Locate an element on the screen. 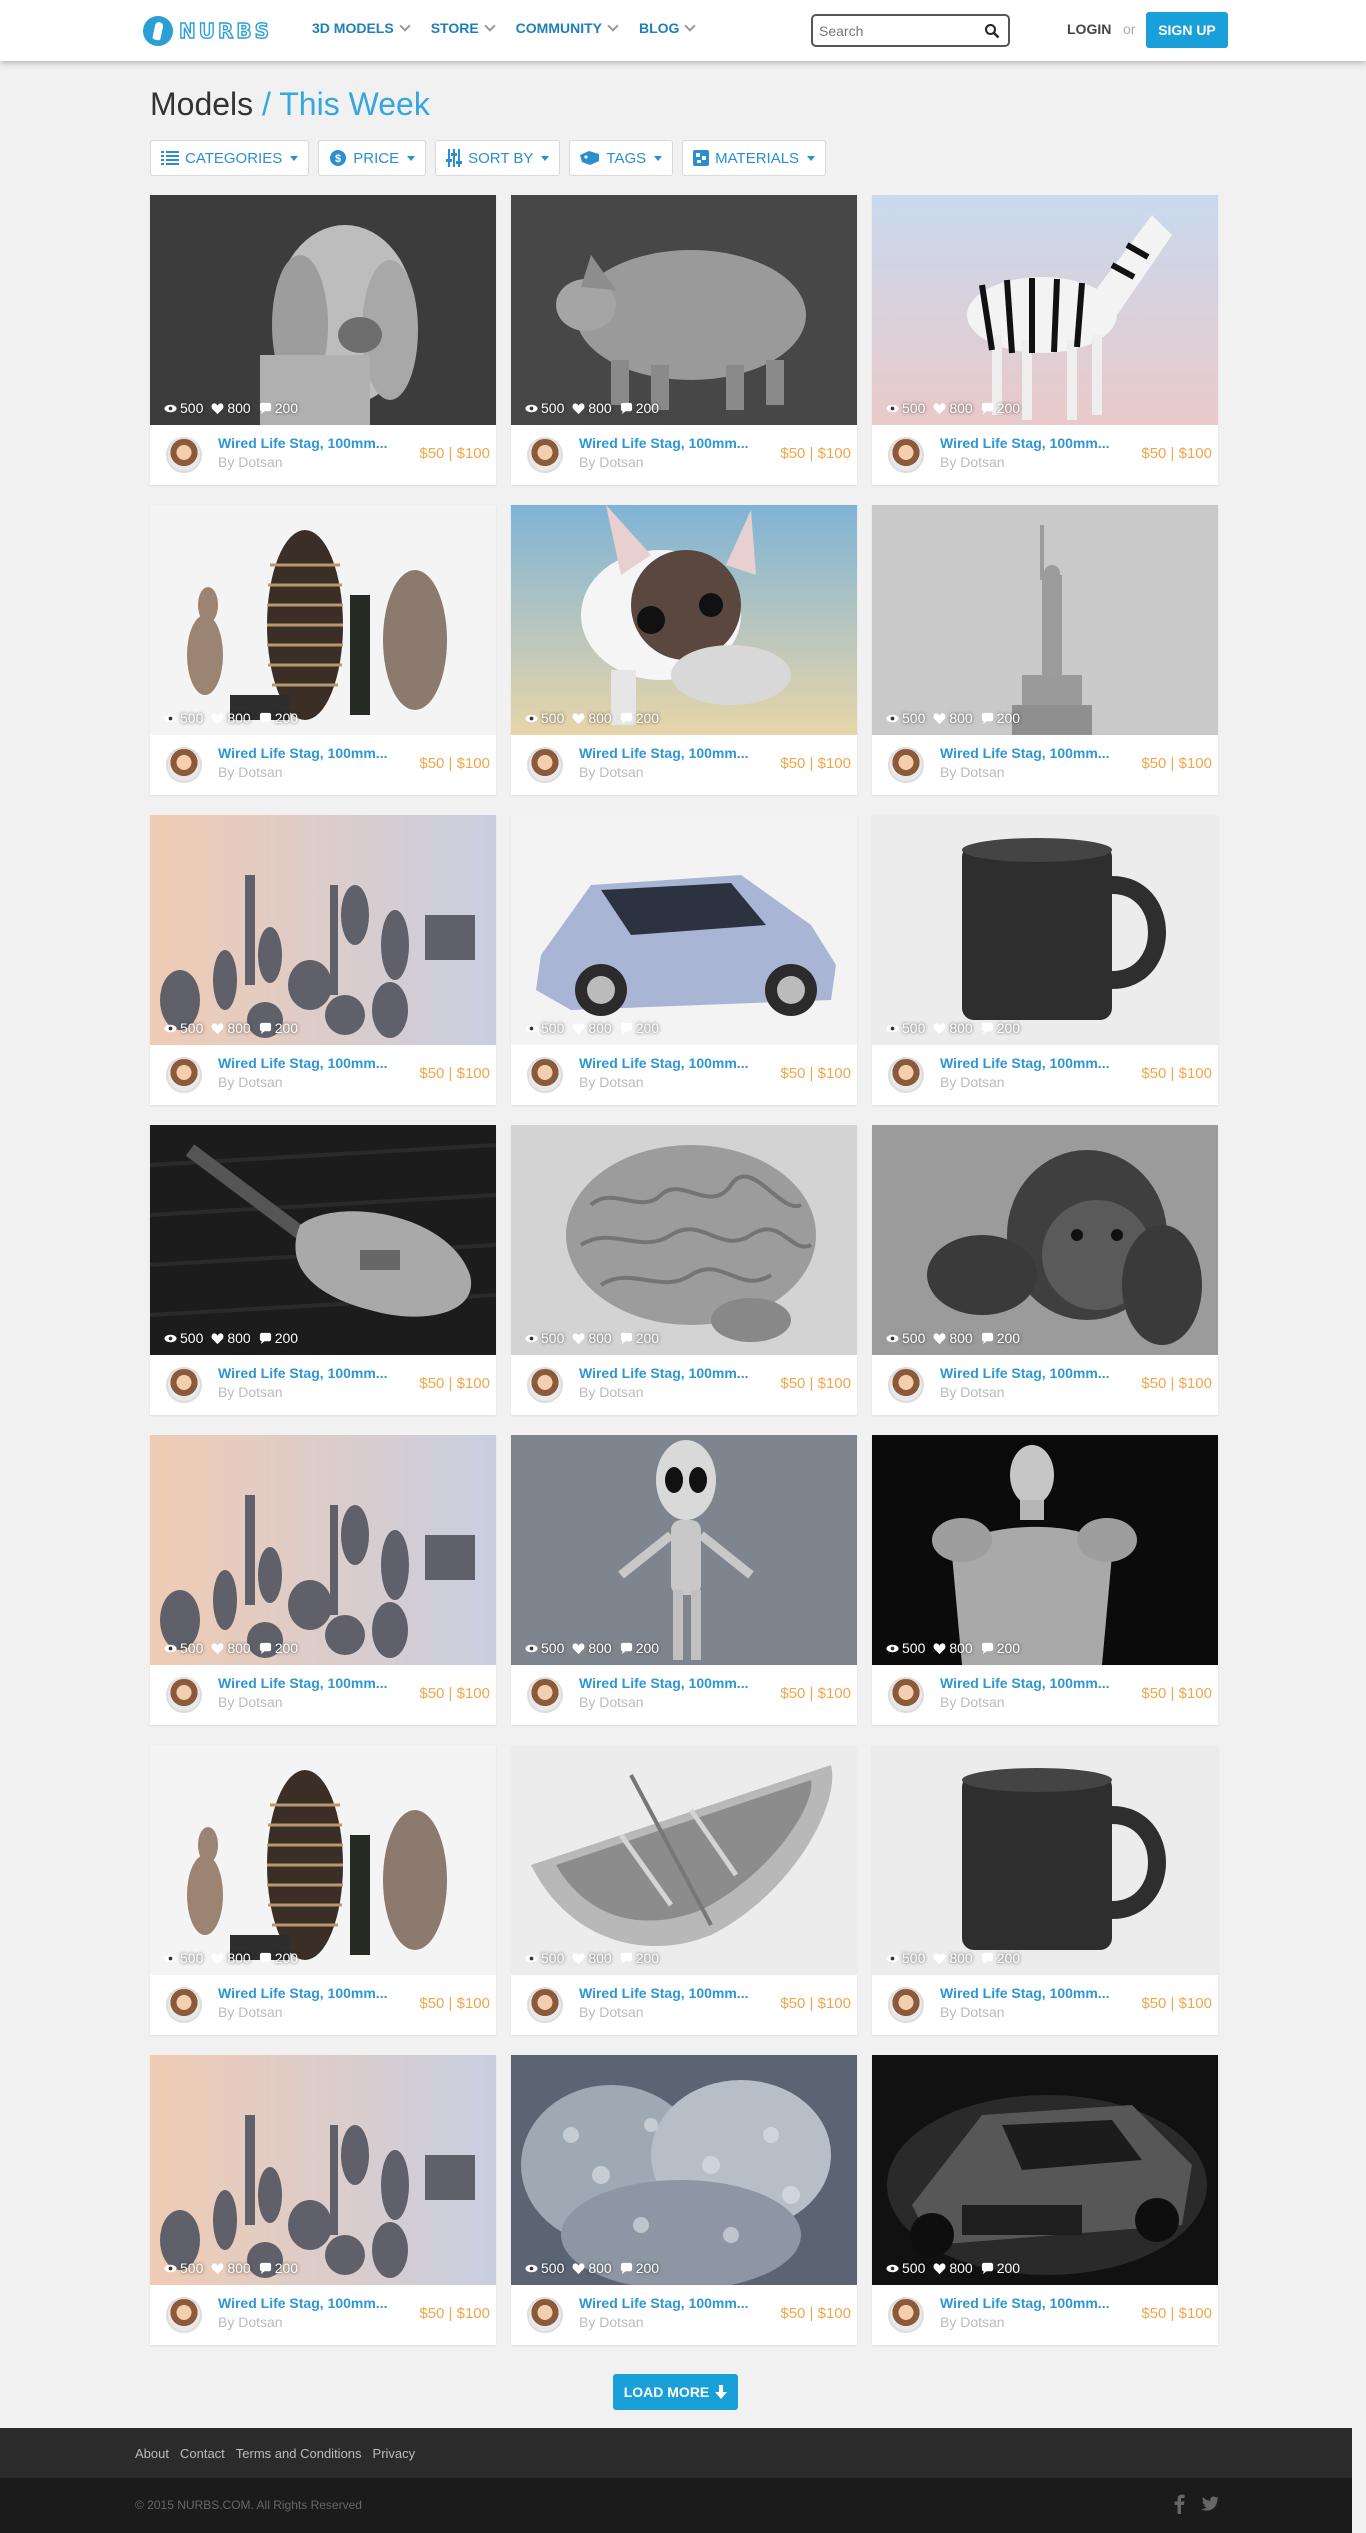  facebook-icon is located at coordinates (1180, 2504).